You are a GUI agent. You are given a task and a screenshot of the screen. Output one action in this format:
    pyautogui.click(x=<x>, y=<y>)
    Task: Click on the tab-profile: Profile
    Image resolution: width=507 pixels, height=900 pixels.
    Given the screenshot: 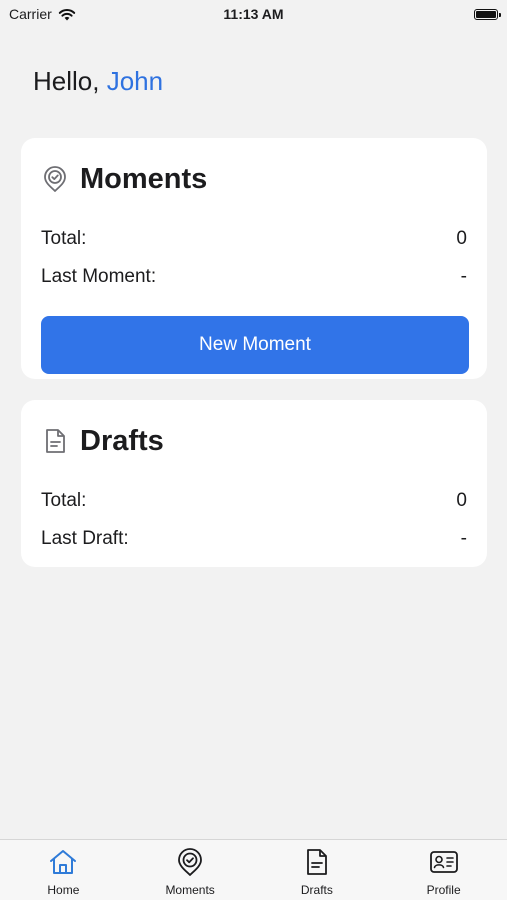 What is the action you would take?
    pyautogui.click(x=443, y=870)
    